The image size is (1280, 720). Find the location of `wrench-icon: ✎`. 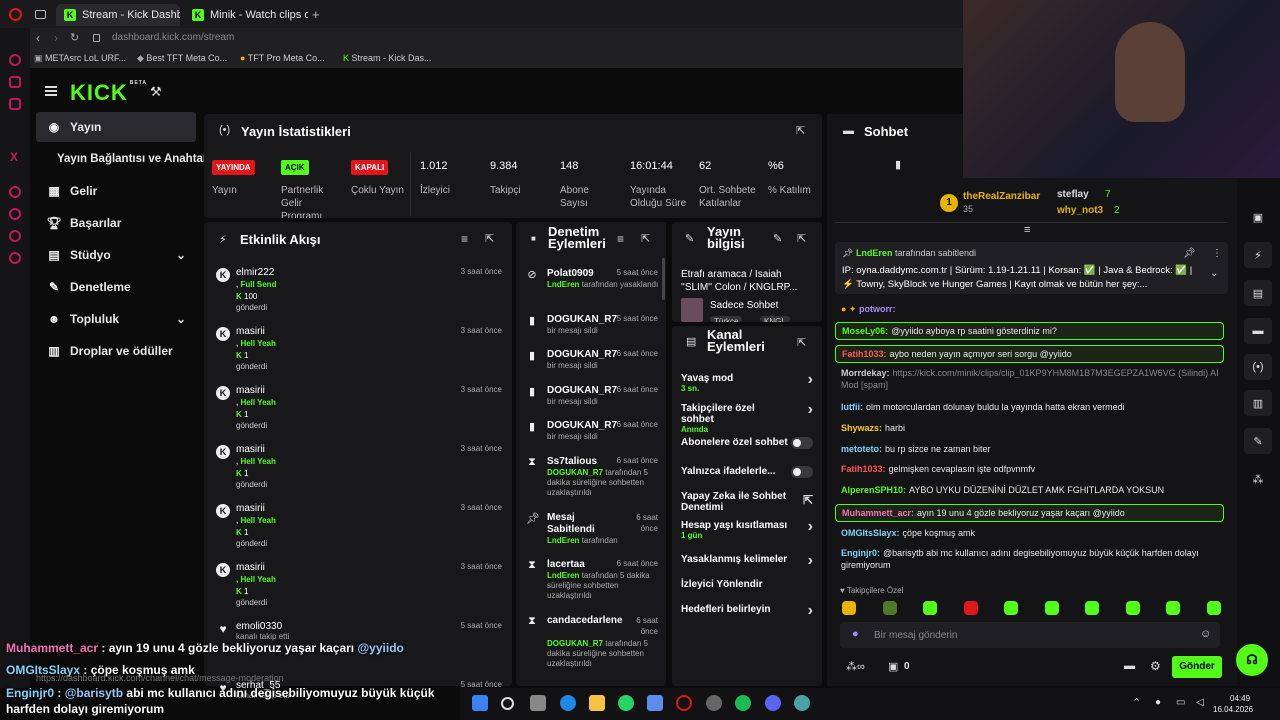

wrench-icon: ✎ is located at coordinates (1258, 441).